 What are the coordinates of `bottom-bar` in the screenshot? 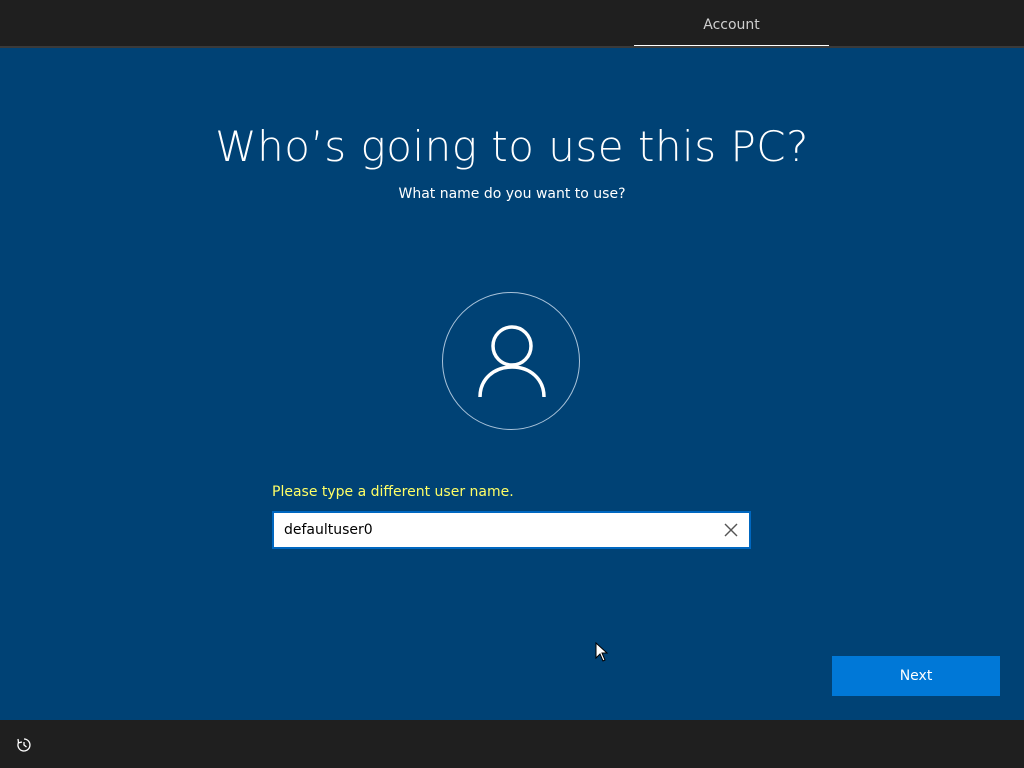 It's located at (512, 744).